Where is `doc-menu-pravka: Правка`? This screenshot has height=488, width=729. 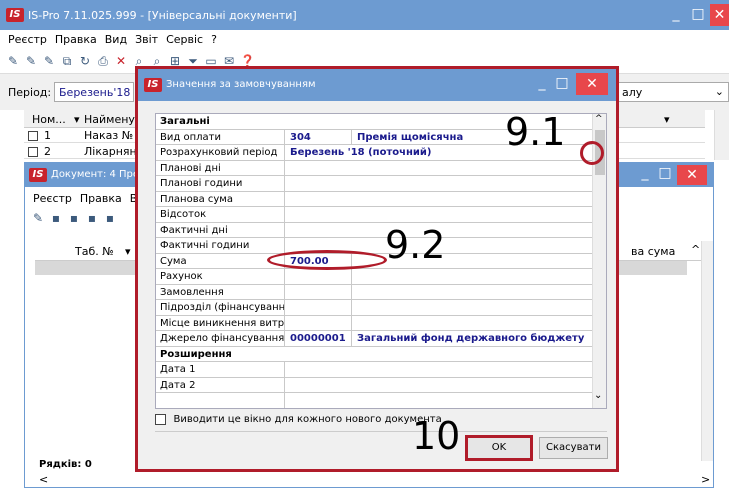
doc-menu-pravka: Правка is located at coordinates (101, 198).